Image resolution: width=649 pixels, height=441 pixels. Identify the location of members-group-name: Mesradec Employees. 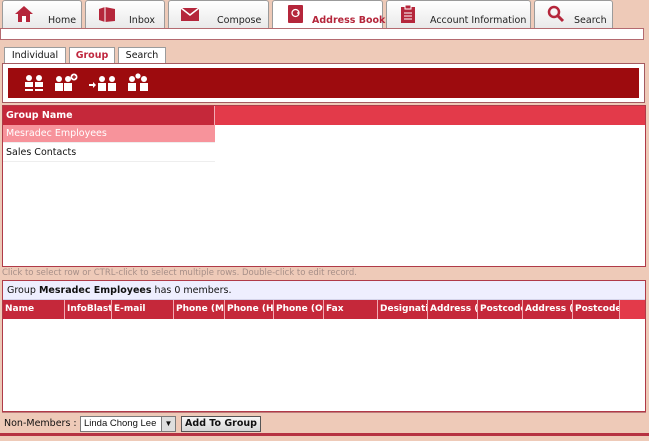
(95, 290).